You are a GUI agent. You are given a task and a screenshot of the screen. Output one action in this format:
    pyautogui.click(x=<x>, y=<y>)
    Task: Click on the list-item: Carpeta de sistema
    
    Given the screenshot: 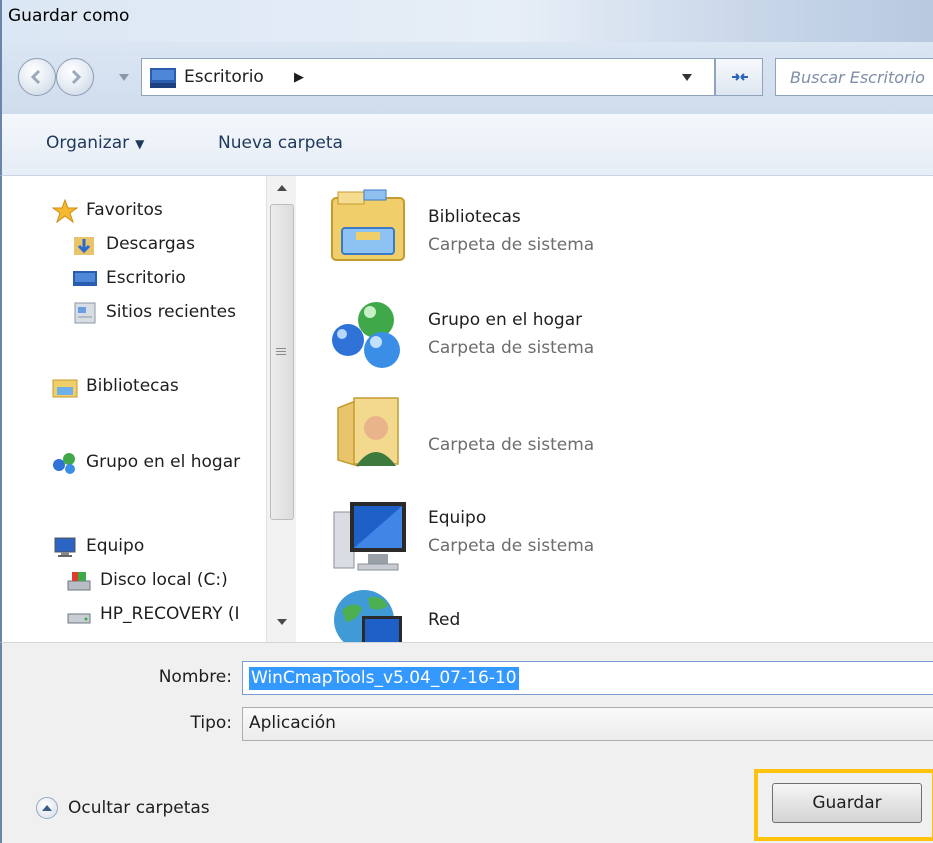 What is the action you would take?
    pyautogui.click(x=616, y=434)
    